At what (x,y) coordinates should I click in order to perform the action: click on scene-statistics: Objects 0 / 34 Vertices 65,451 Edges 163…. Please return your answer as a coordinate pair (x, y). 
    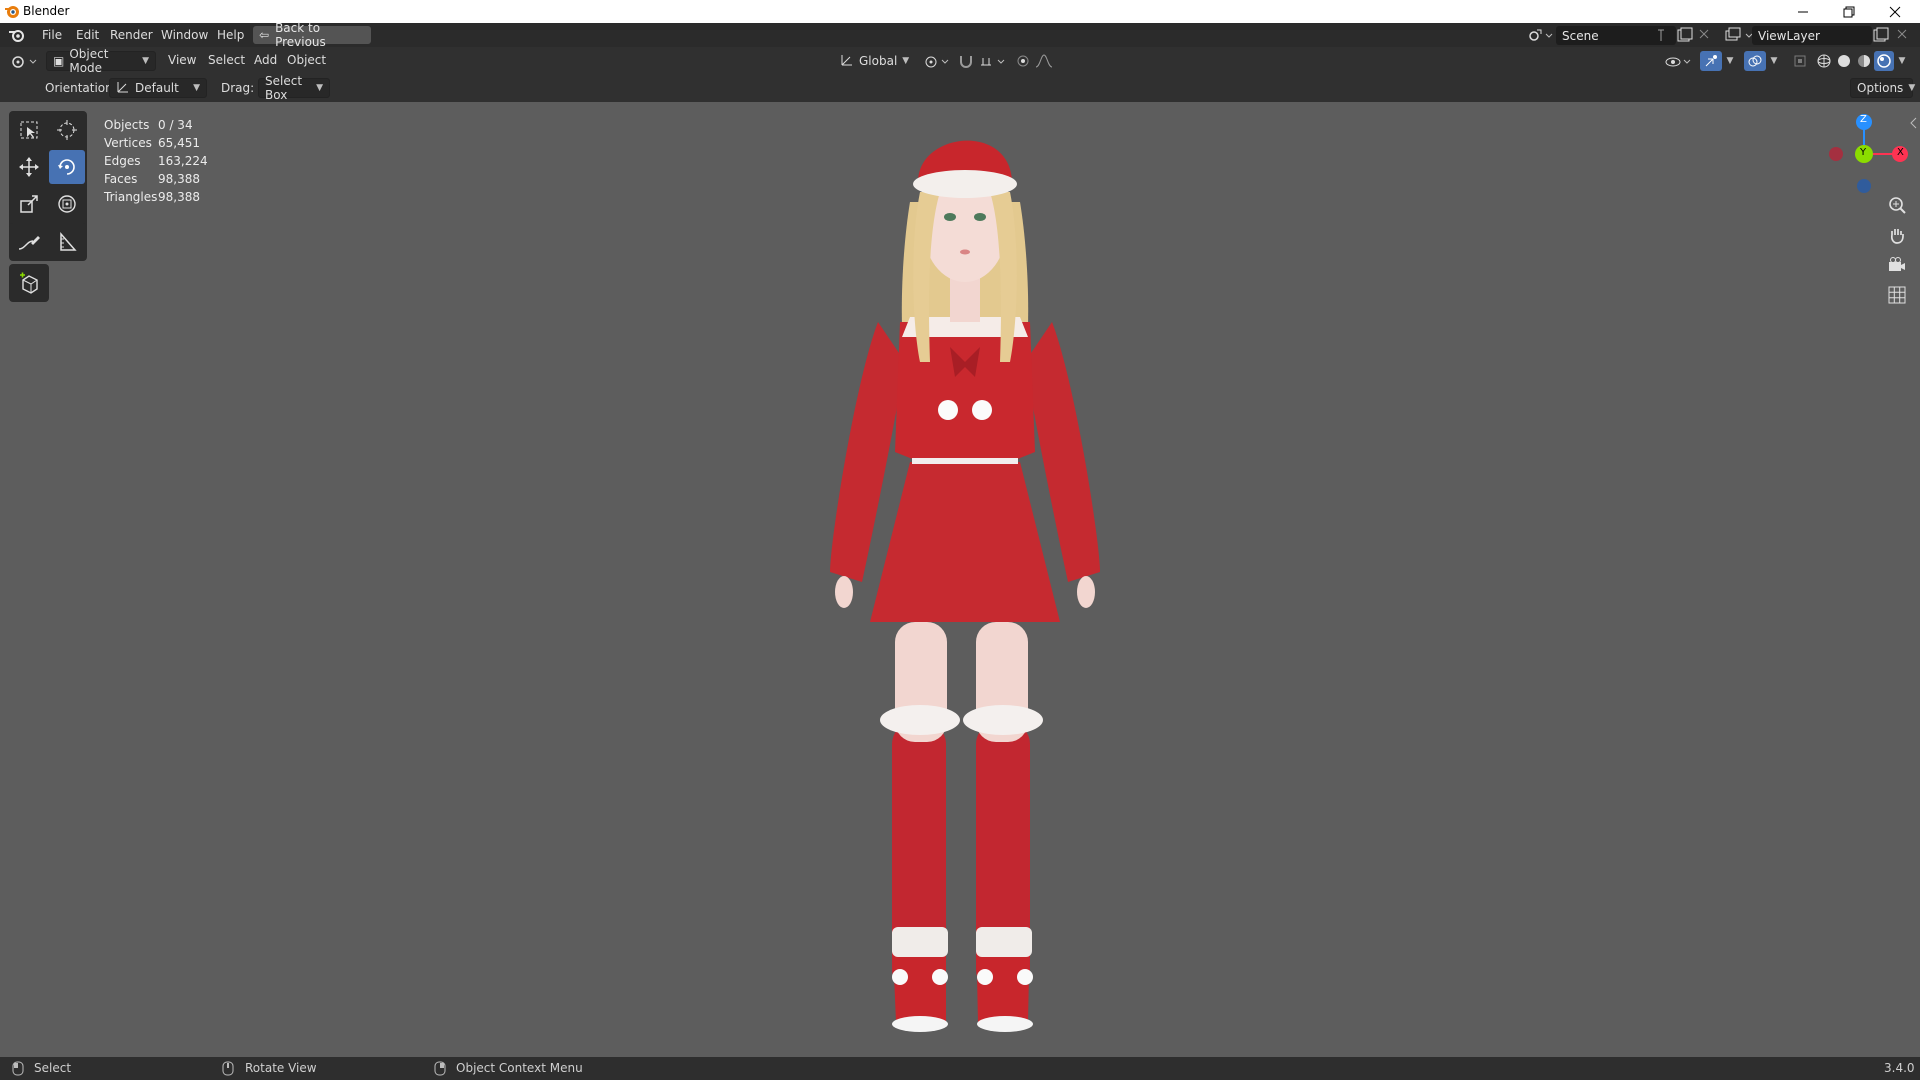
    Looking at the image, I should click on (184, 166).